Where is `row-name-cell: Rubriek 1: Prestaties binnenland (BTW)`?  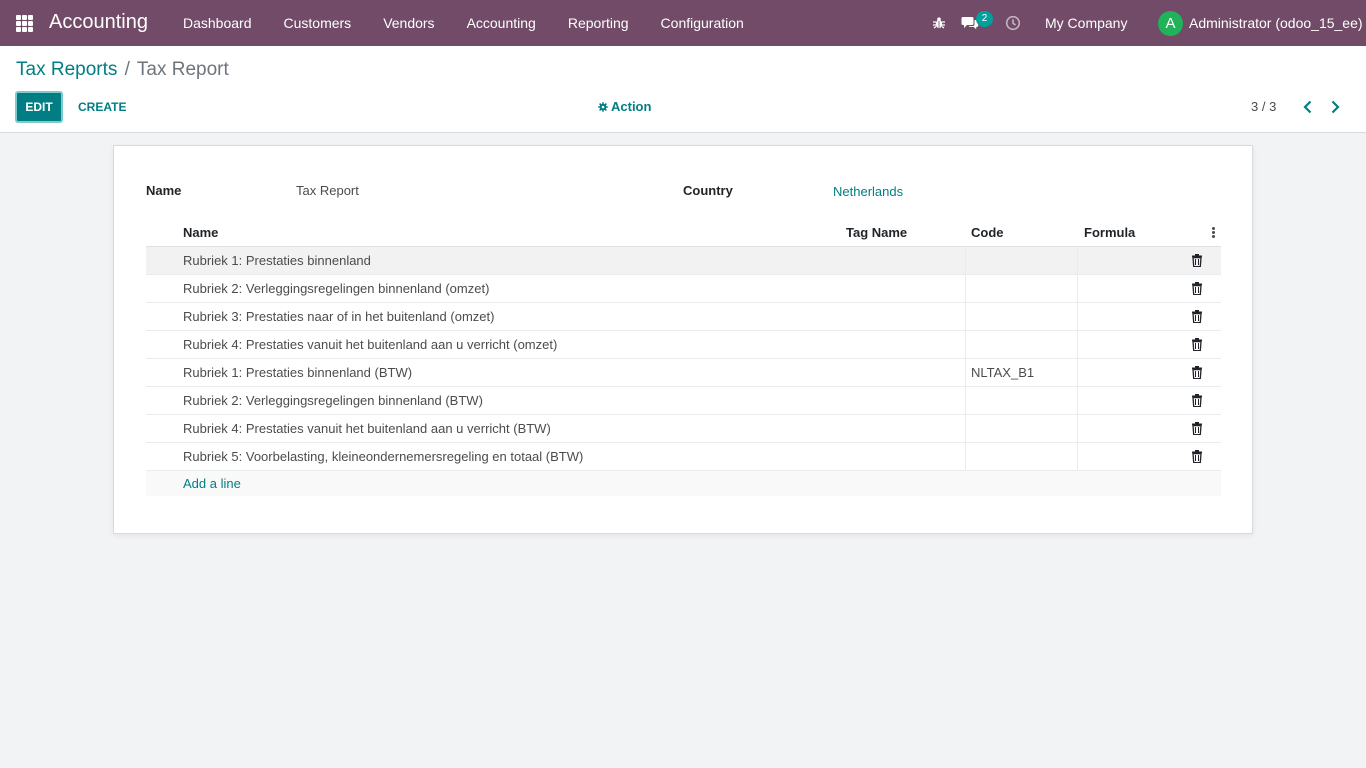
row-name-cell: Rubriek 1: Prestaties binnenland (BTW) is located at coordinates (298, 372).